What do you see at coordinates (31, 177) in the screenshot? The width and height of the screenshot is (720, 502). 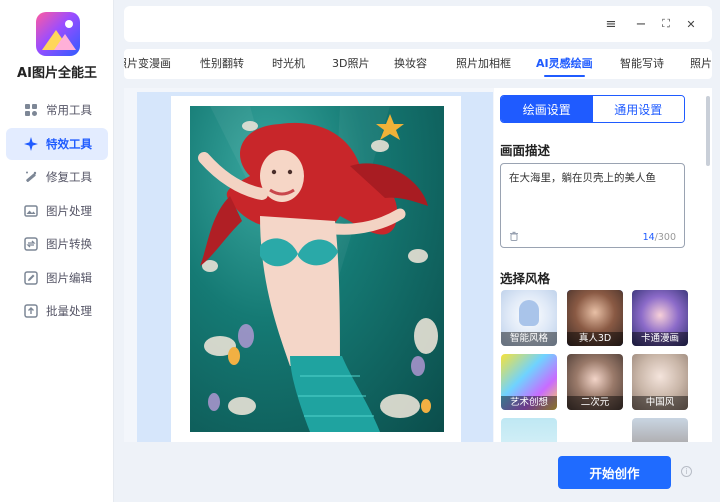 I see `wand-icon` at bounding box center [31, 177].